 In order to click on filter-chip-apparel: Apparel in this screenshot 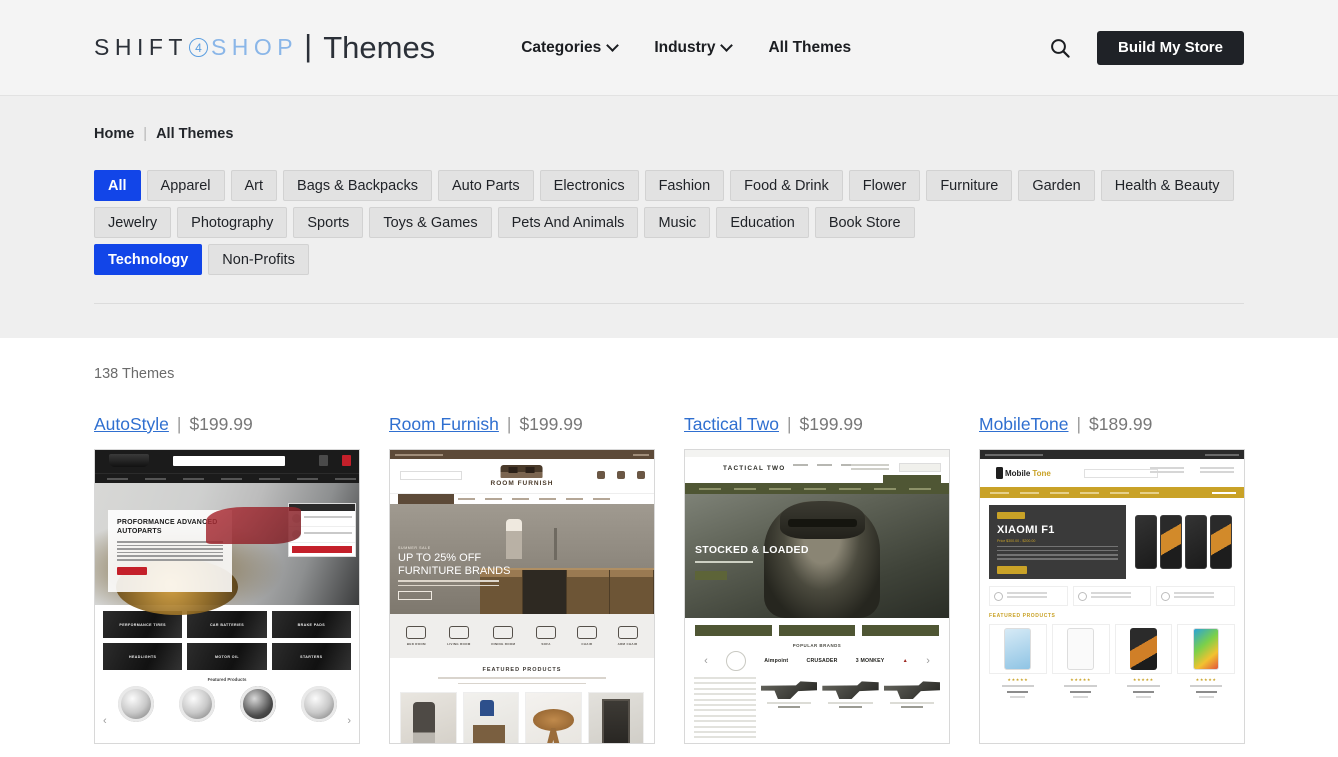, I will do `click(185, 185)`.